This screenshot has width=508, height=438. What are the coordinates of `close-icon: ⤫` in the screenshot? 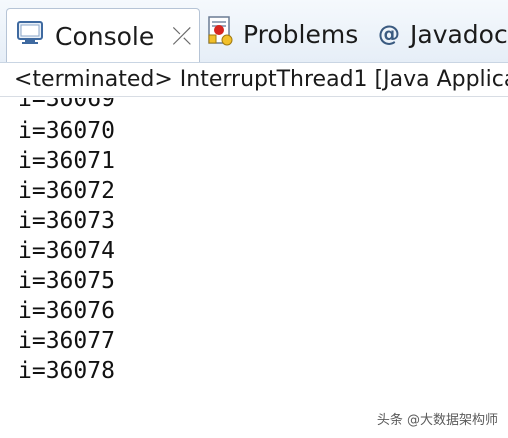 It's located at (181, 36).